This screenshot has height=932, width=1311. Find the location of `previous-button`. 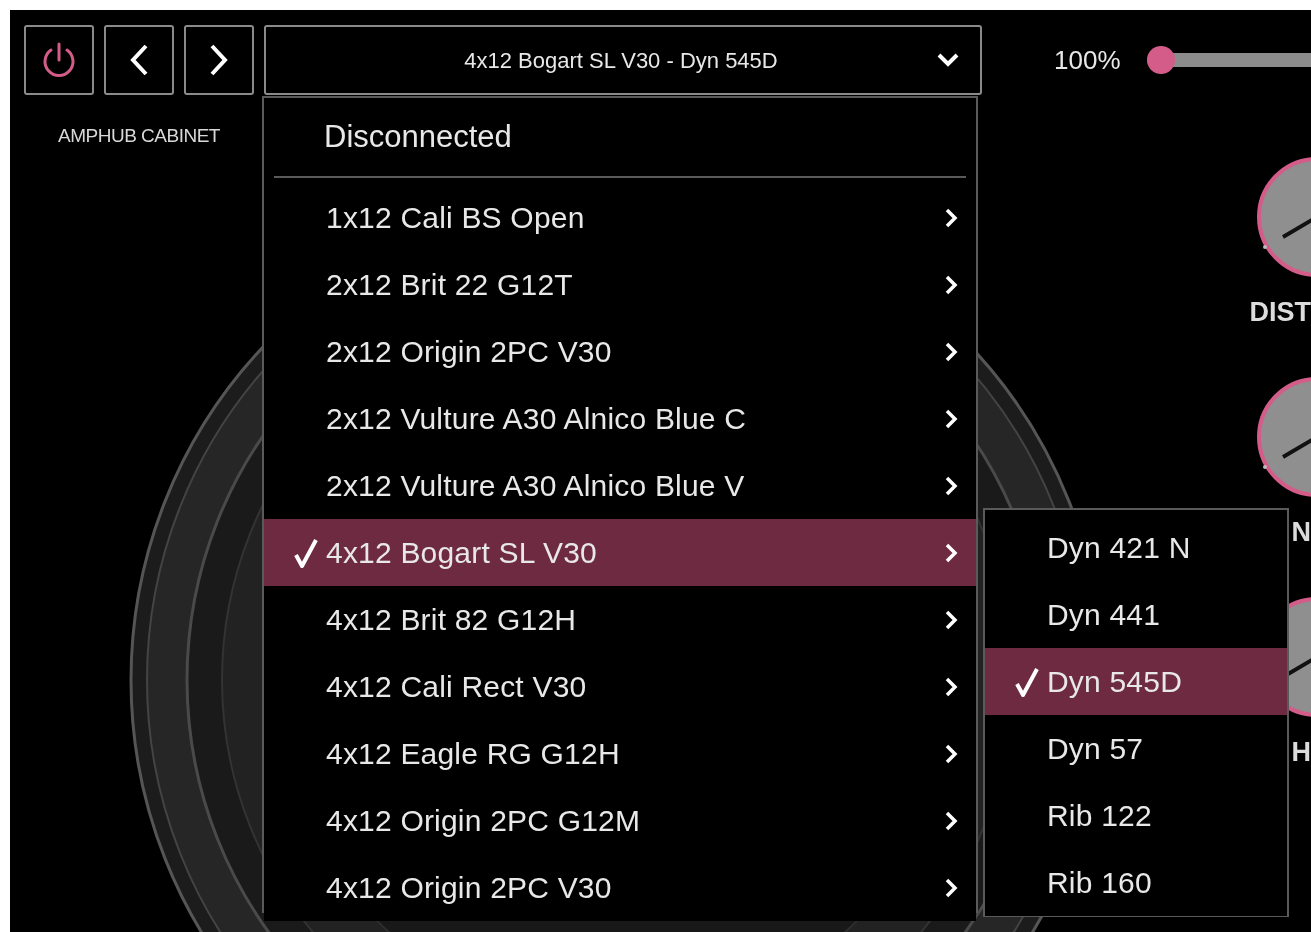

previous-button is located at coordinates (139, 60).